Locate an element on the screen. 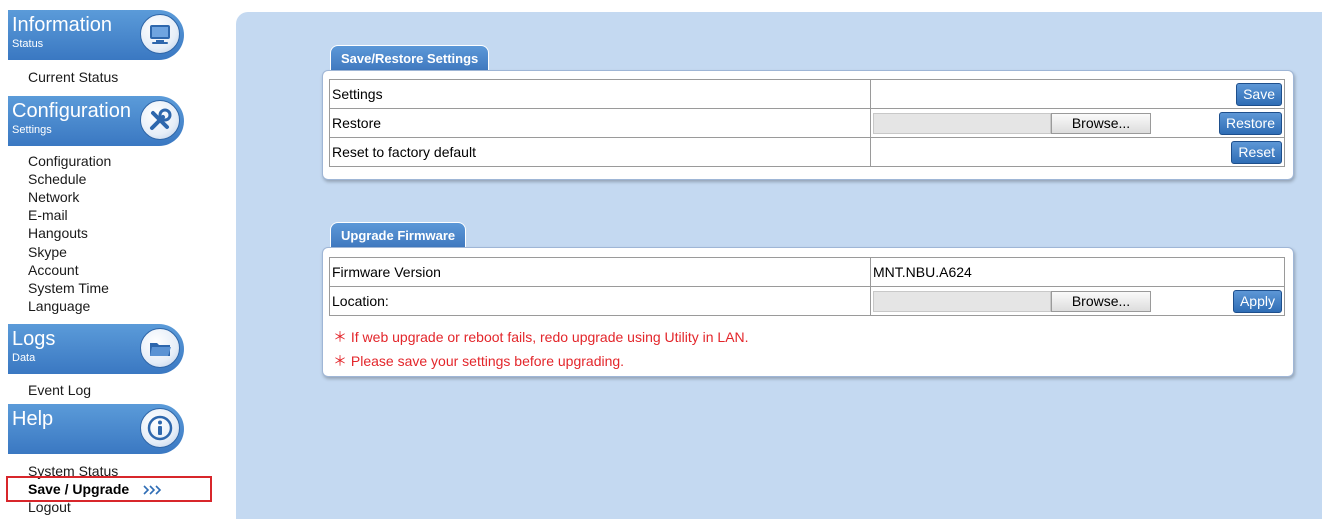  save-button: Save is located at coordinates (1259, 94).